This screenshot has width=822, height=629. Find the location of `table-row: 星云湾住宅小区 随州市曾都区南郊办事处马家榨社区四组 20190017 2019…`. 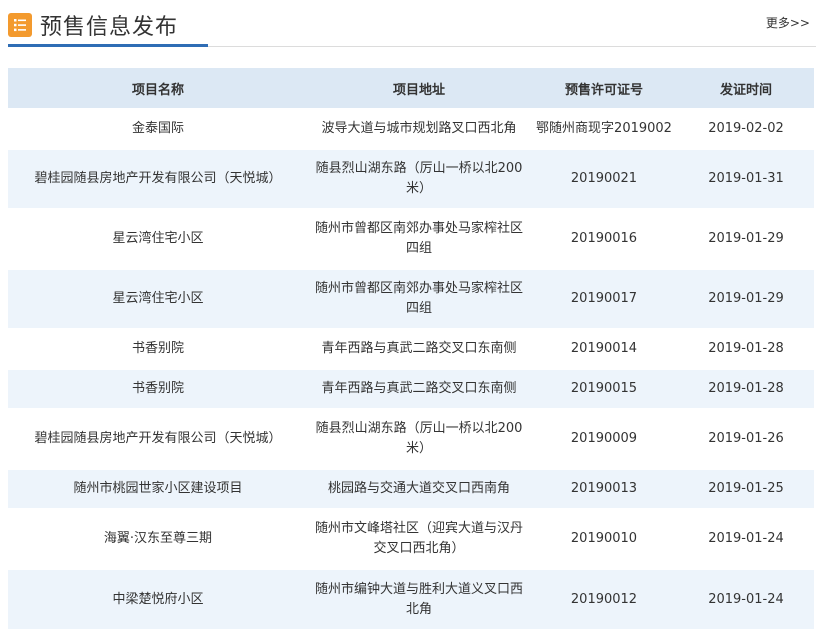

table-row: 星云湾住宅小区 随州市曾都区南郊办事处马家榨社区四组 20190017 2019… is located at coordinates (411, 298).